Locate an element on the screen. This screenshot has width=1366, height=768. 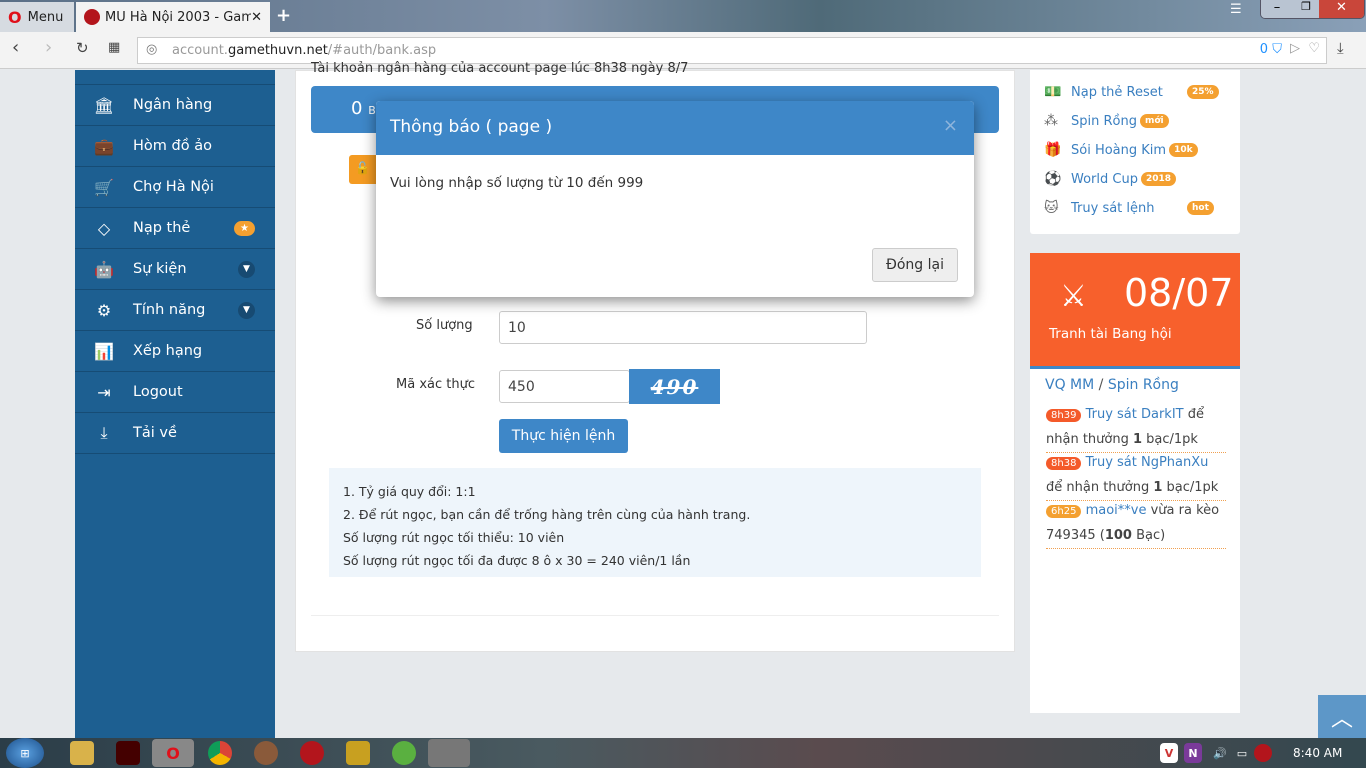
diamond-icon: ◇ is located at coordinates (104, 228).